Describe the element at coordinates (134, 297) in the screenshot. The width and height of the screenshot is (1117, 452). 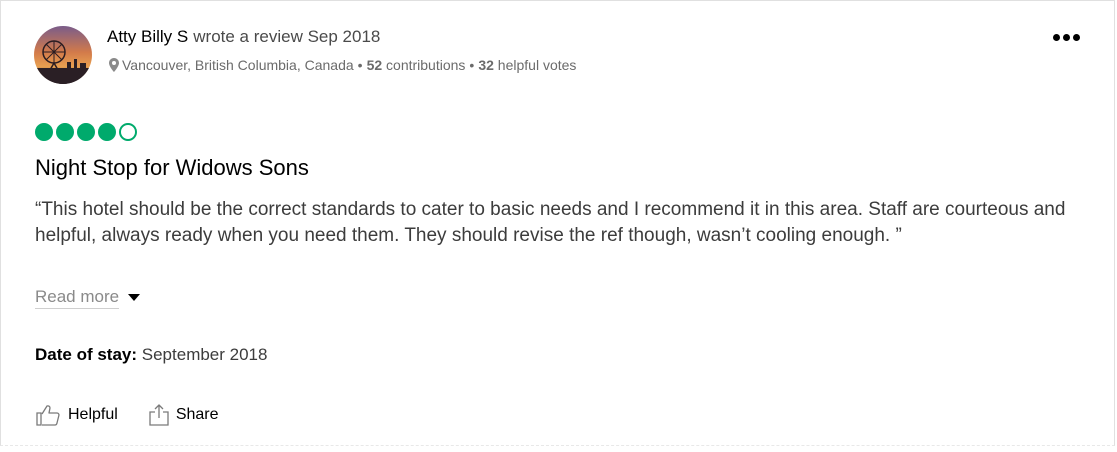
I see `caret-down-icon` at that location.